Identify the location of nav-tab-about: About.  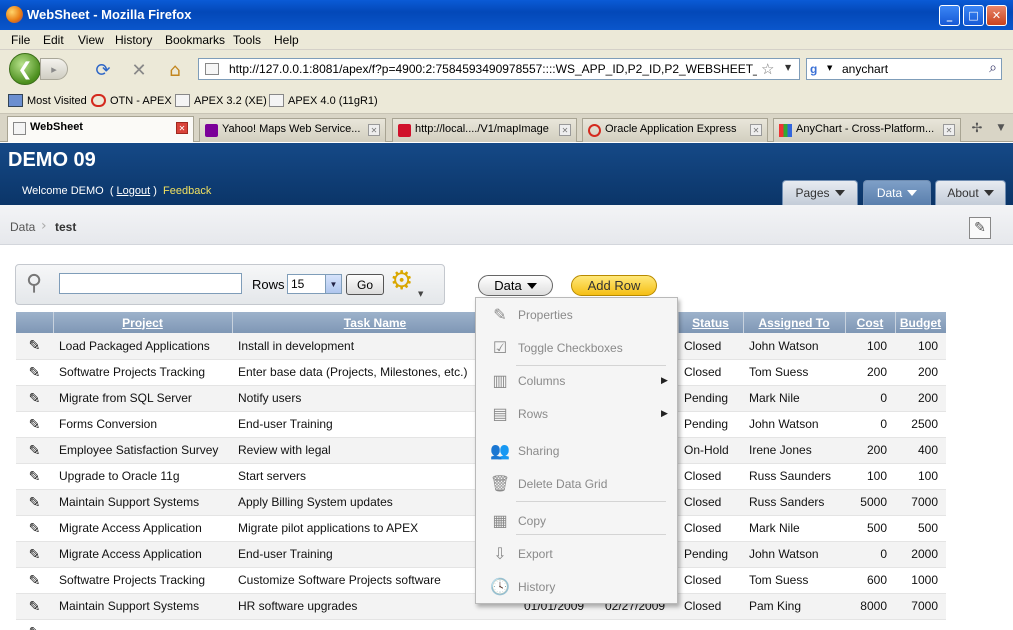
(970, 192).